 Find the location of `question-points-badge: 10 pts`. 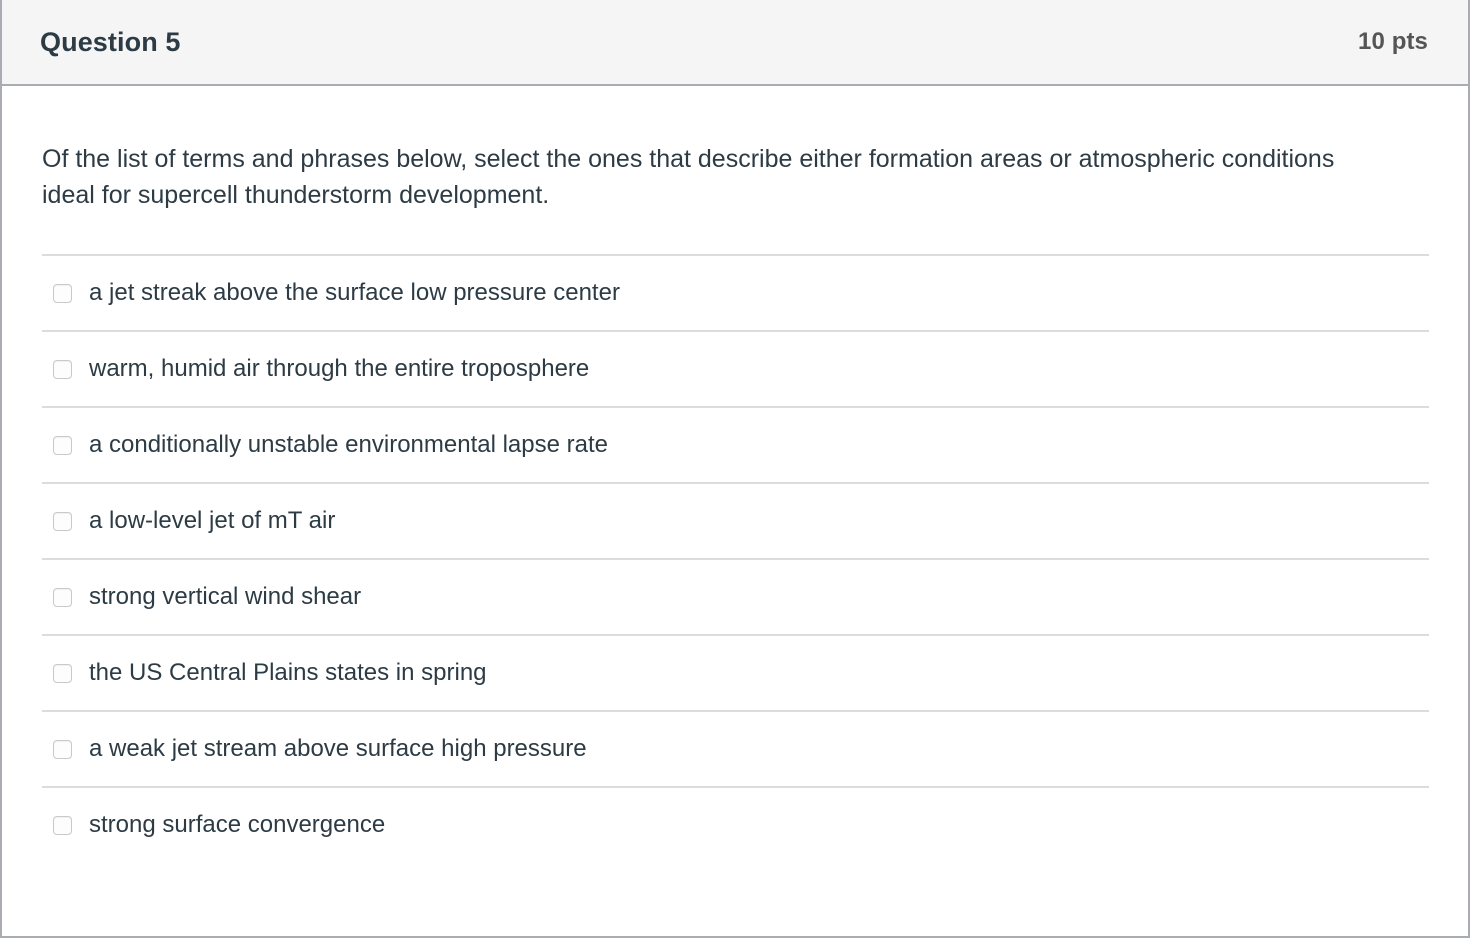

question-points-badge: 10 pts is located at coordinates (1393, 41).